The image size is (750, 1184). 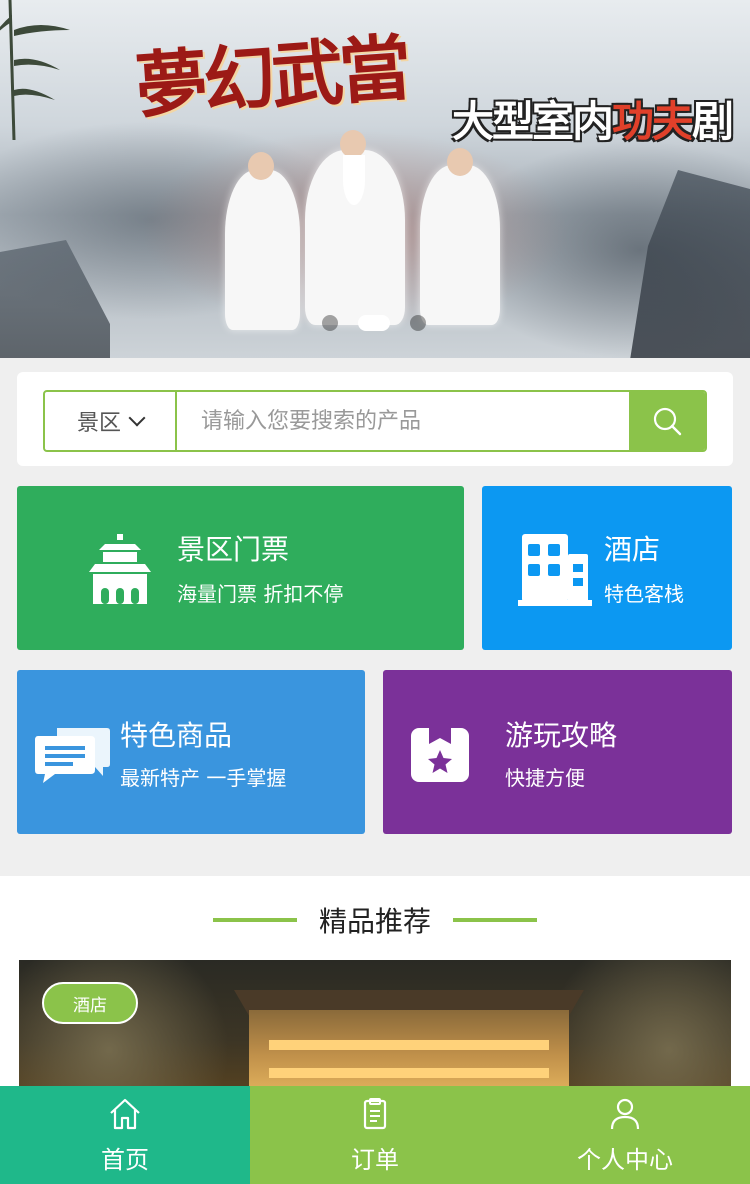 What do you see at coordinates (271, 76) in the screenshot?
I see `banner-title: 夢幻武當` at bounding box center [271, 76].